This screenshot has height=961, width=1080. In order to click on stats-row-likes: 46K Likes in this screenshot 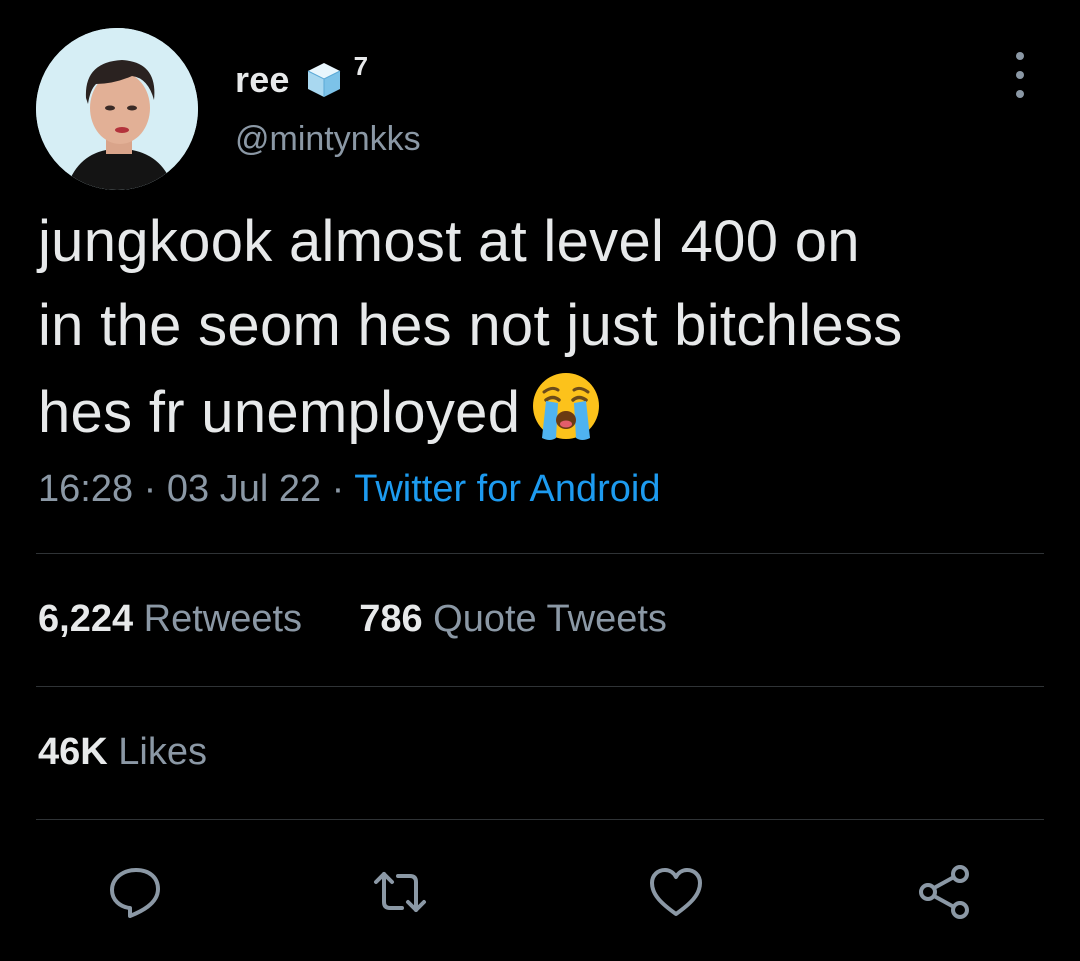, I will do `click(122, 752)`.